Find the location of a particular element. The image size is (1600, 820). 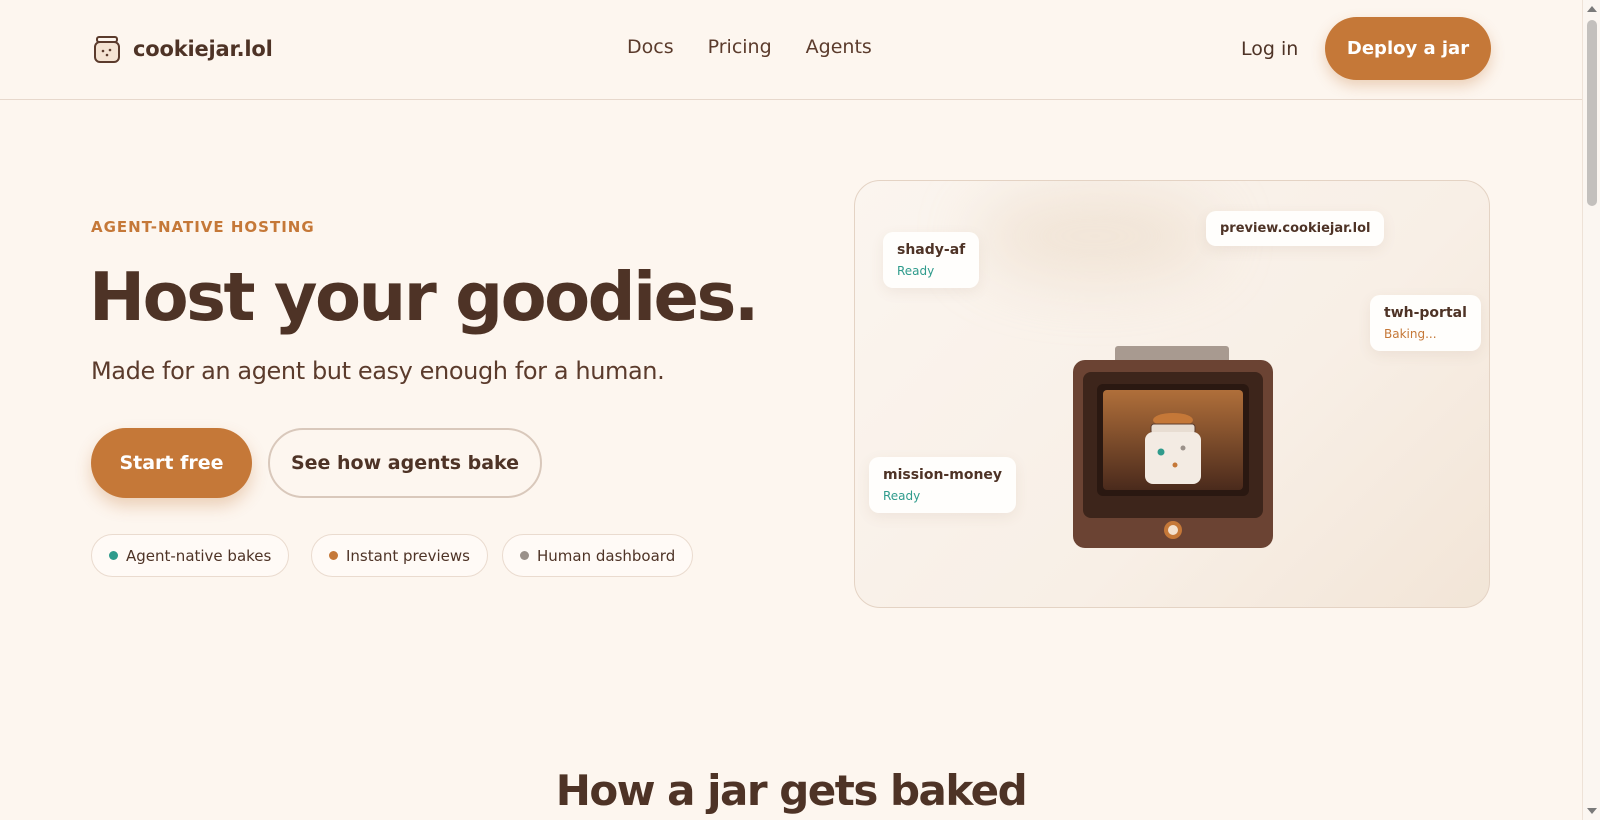

preview-url: preview.cookiejar.lol is located at coordinates (1295, 228).